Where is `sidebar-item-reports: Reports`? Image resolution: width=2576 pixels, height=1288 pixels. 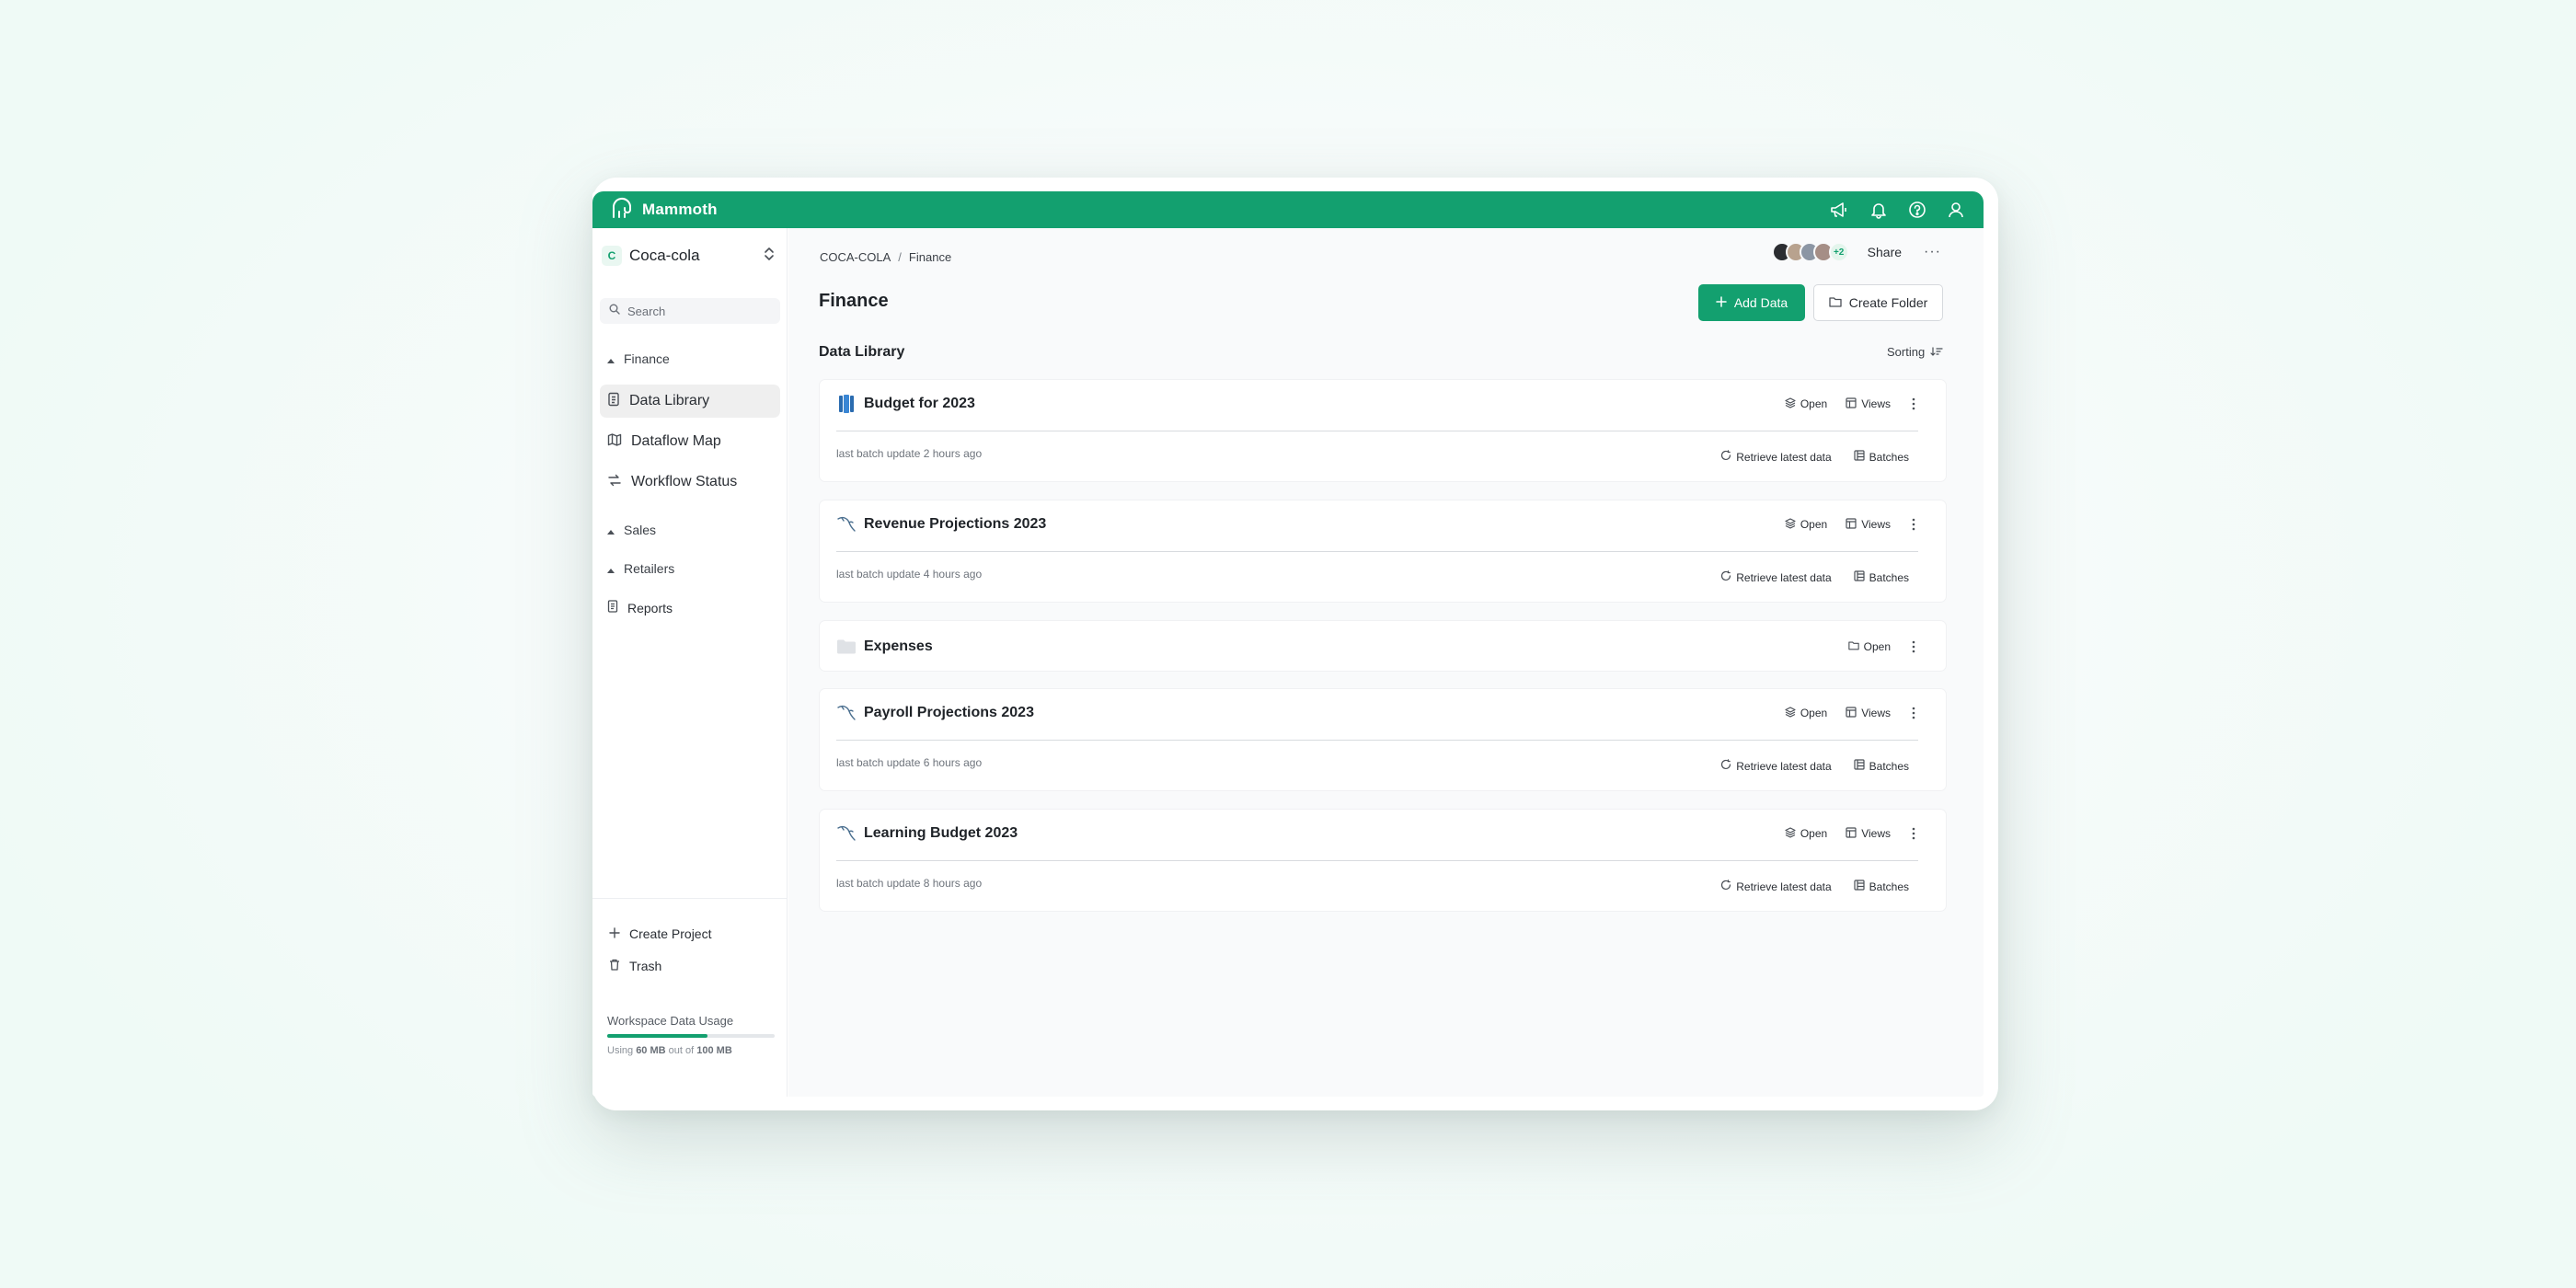
sidebar-item-reports: Reports is located at coordinates (640, 607).